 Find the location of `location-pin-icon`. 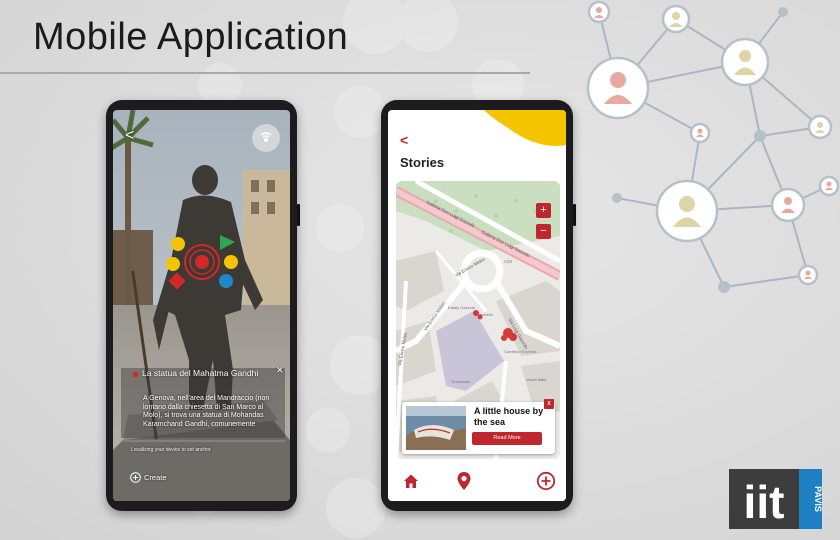

location-pin-icon is located at coordinates (464, 481).